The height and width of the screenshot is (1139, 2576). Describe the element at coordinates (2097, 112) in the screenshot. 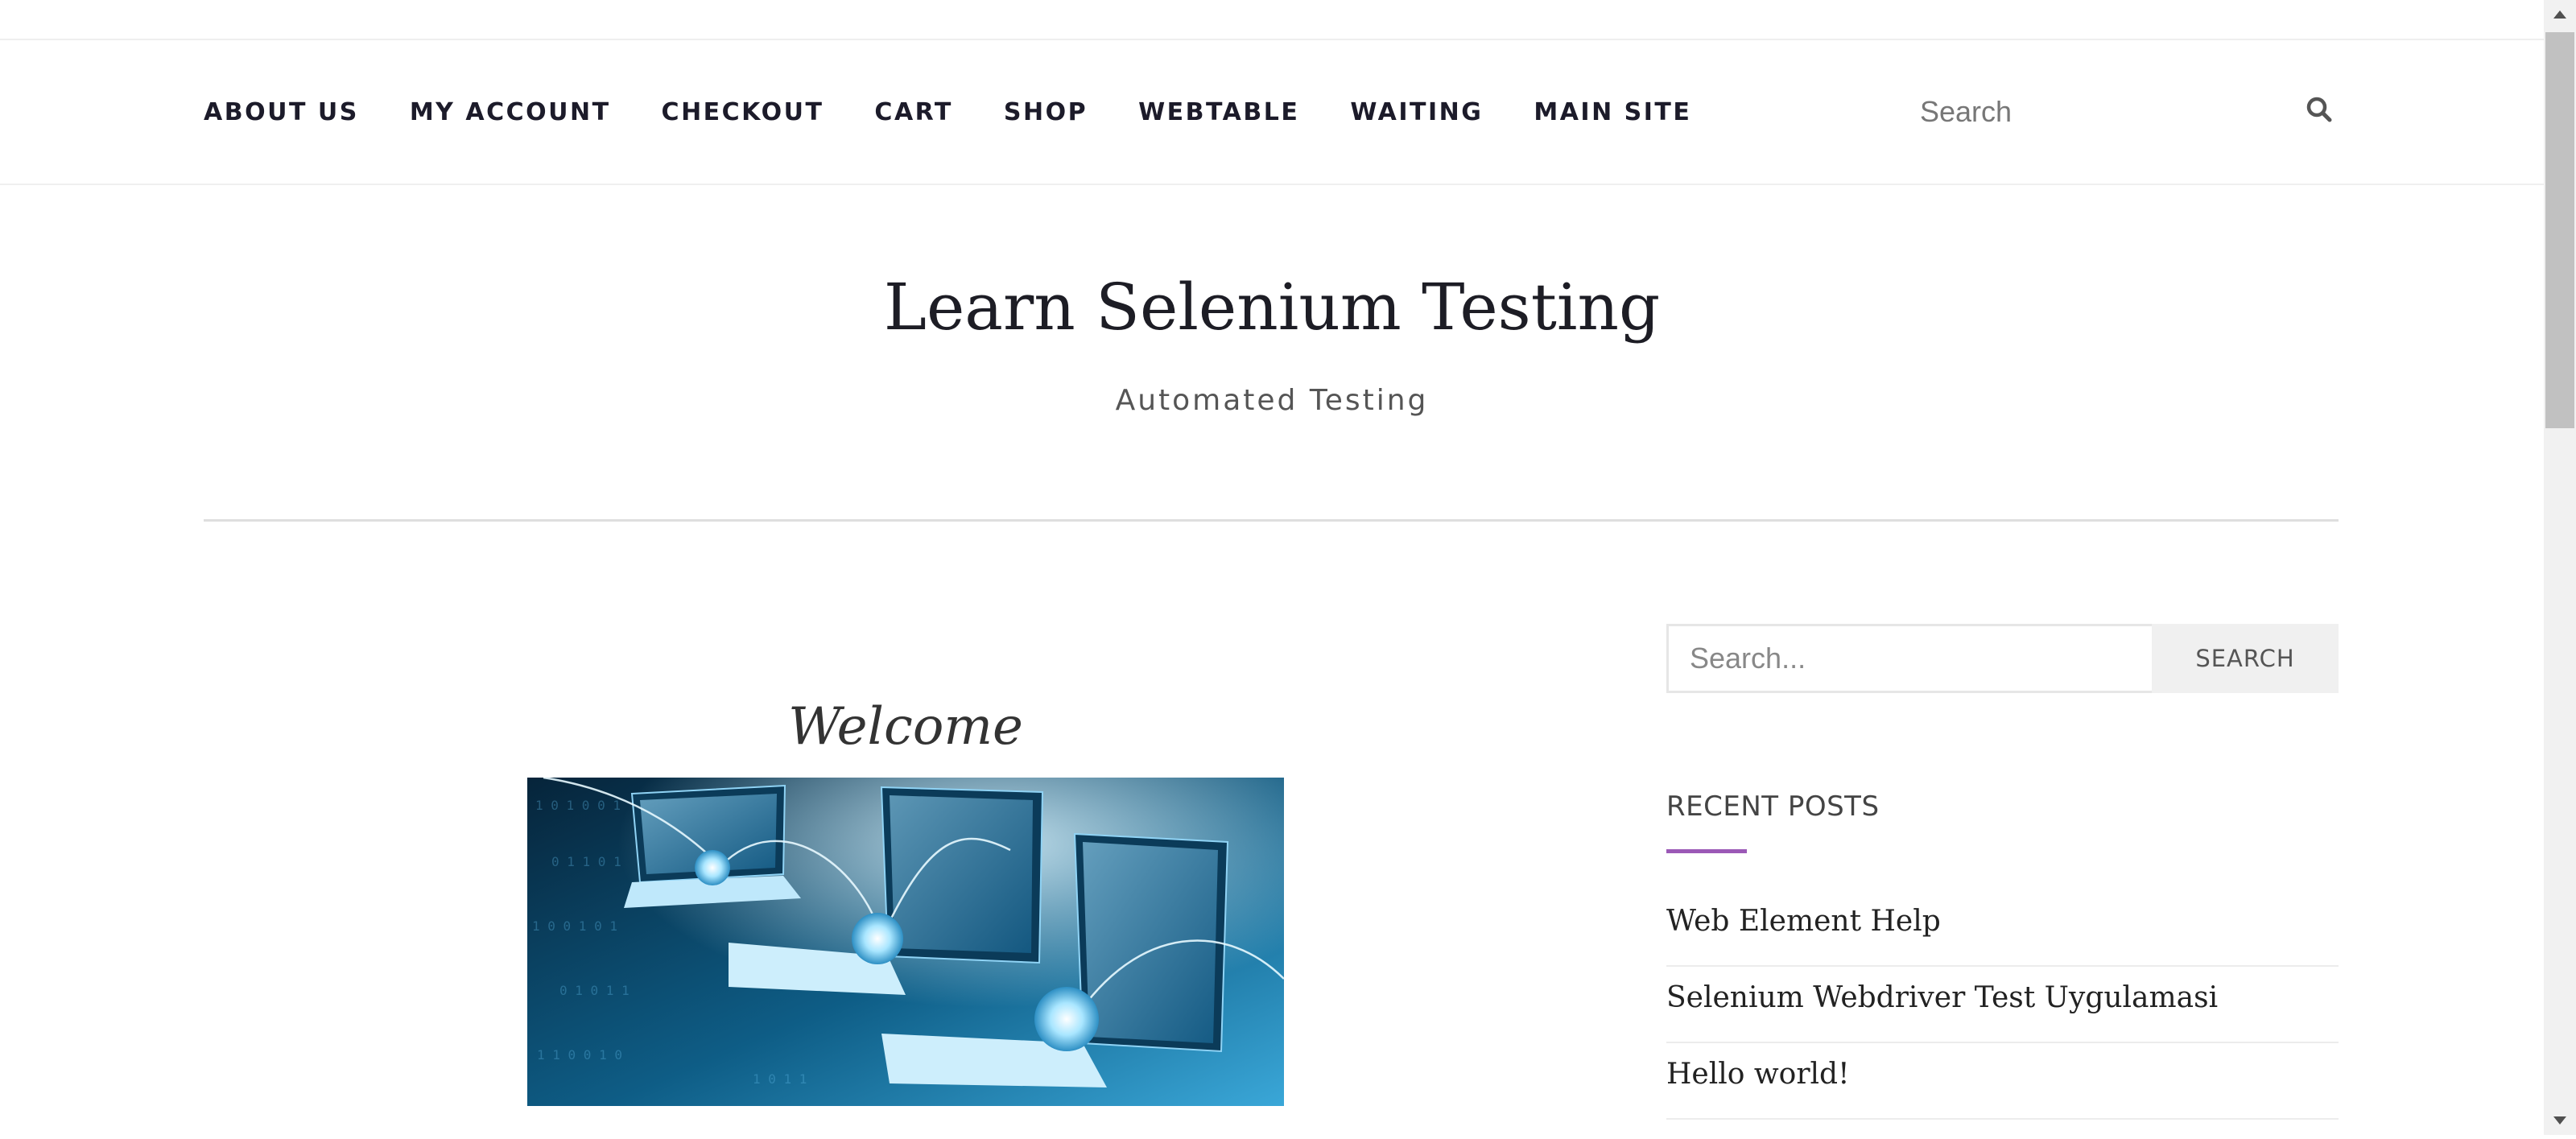

I see `header-search-input` at that location.